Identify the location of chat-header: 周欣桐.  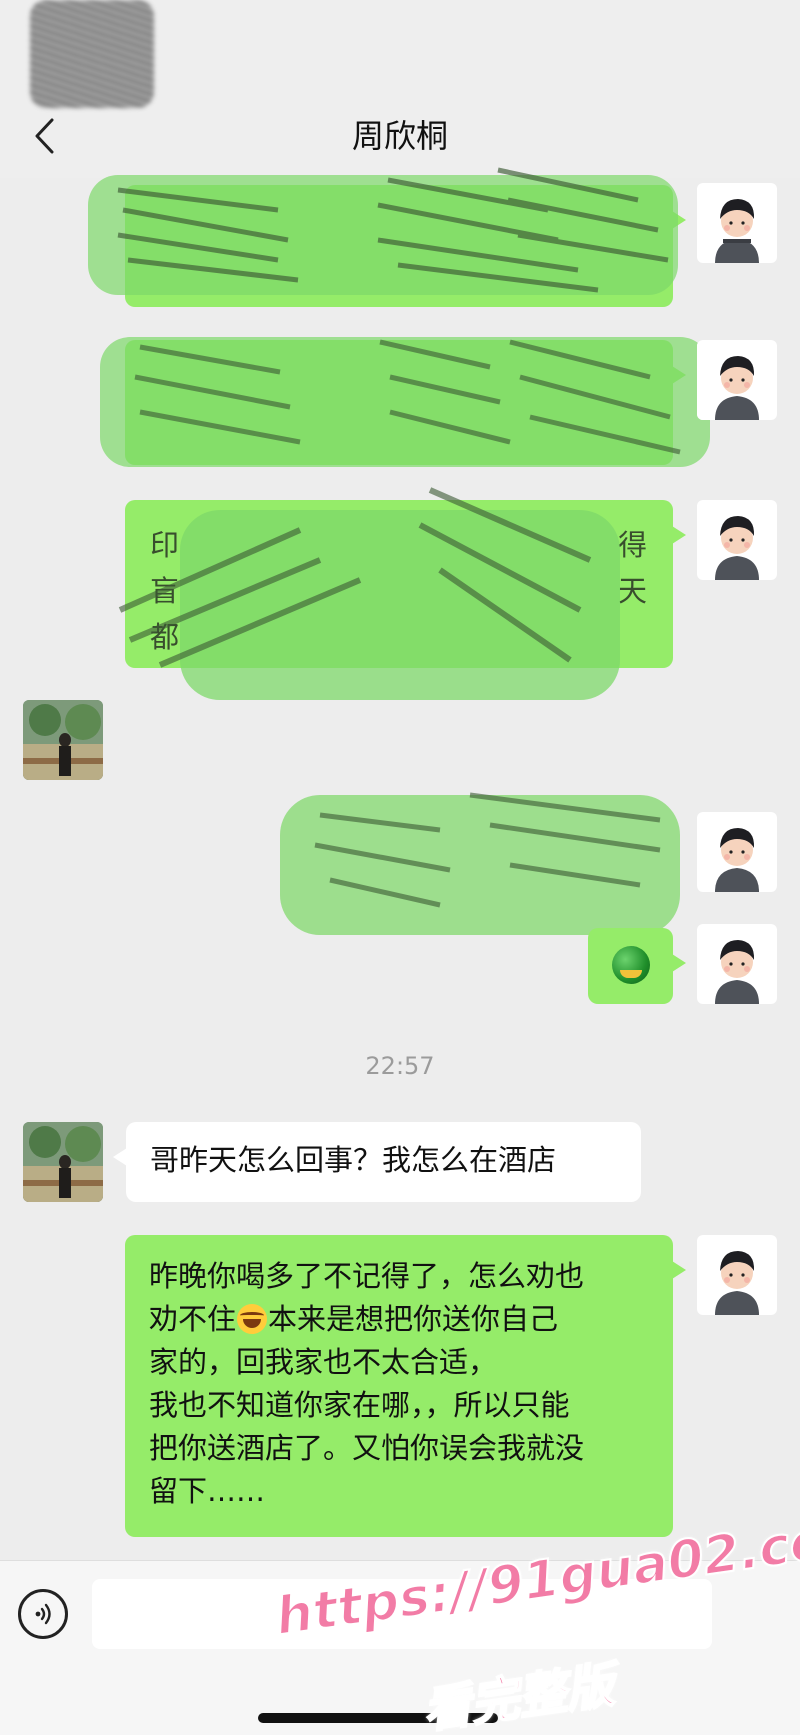
(400, 89).